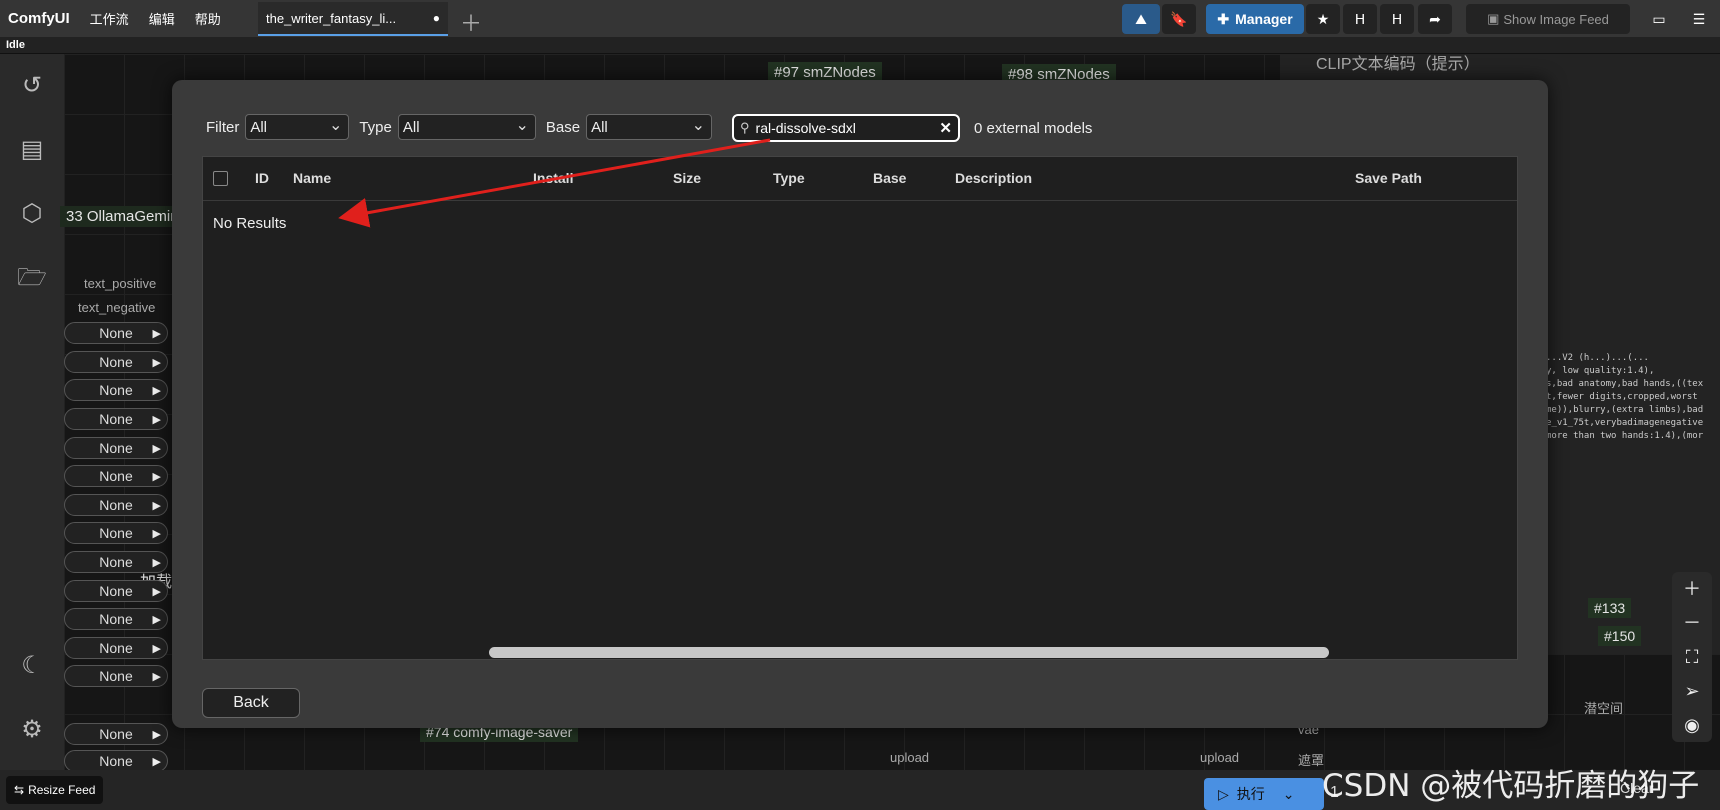 This screenshot has height=810, width=1720. Describe the element at coordinates (1264, 19) in the screenshot. I see `manager-label: Manager` at that location.